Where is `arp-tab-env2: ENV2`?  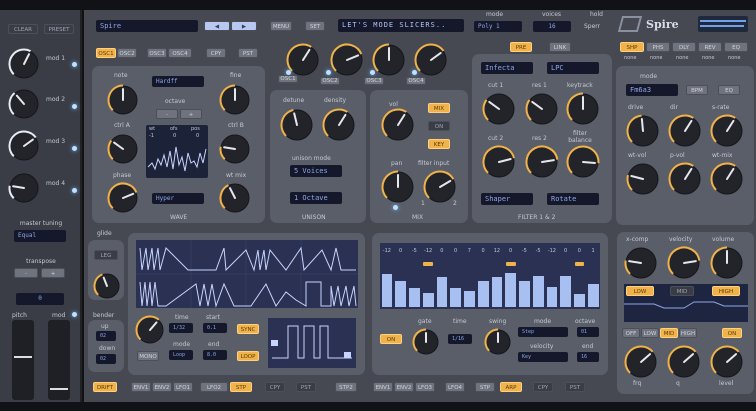
arp-tab-env2: ENV2 is located at coordinates (404, 387).